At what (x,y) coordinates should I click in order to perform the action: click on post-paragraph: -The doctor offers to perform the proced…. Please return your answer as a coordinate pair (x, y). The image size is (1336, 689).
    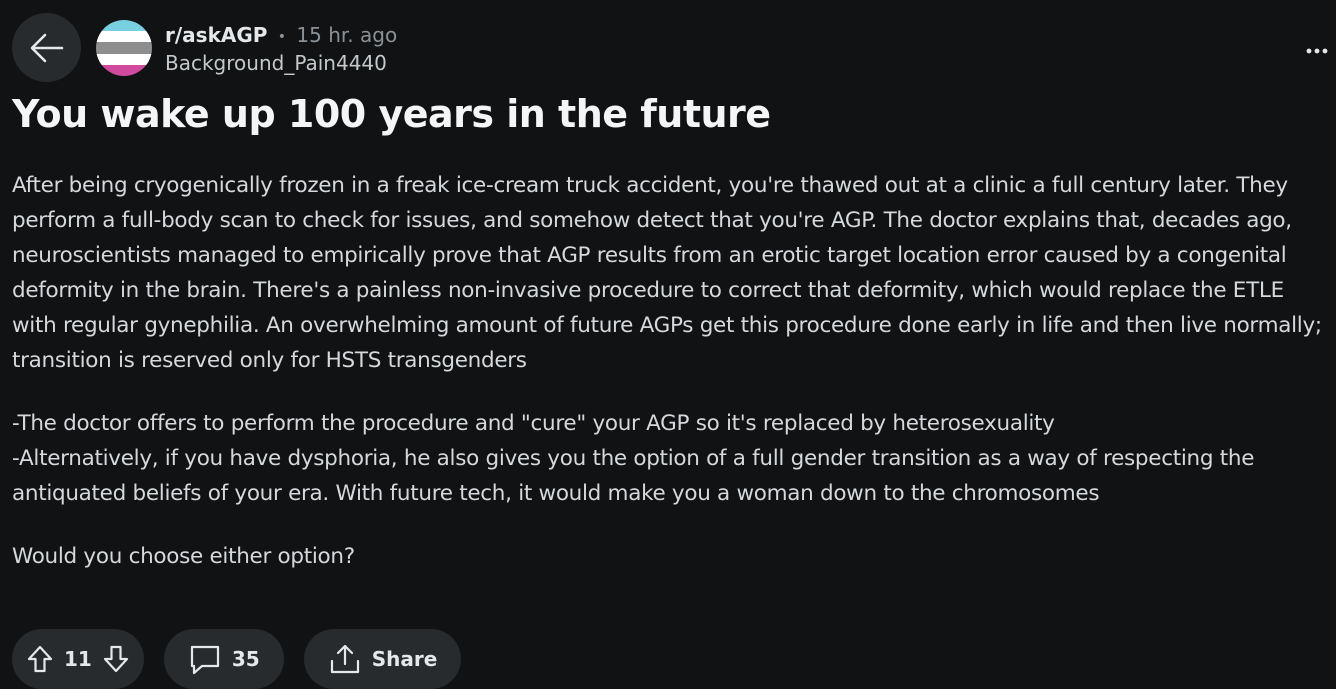
    Looking at the image, I should click on (633, 458).